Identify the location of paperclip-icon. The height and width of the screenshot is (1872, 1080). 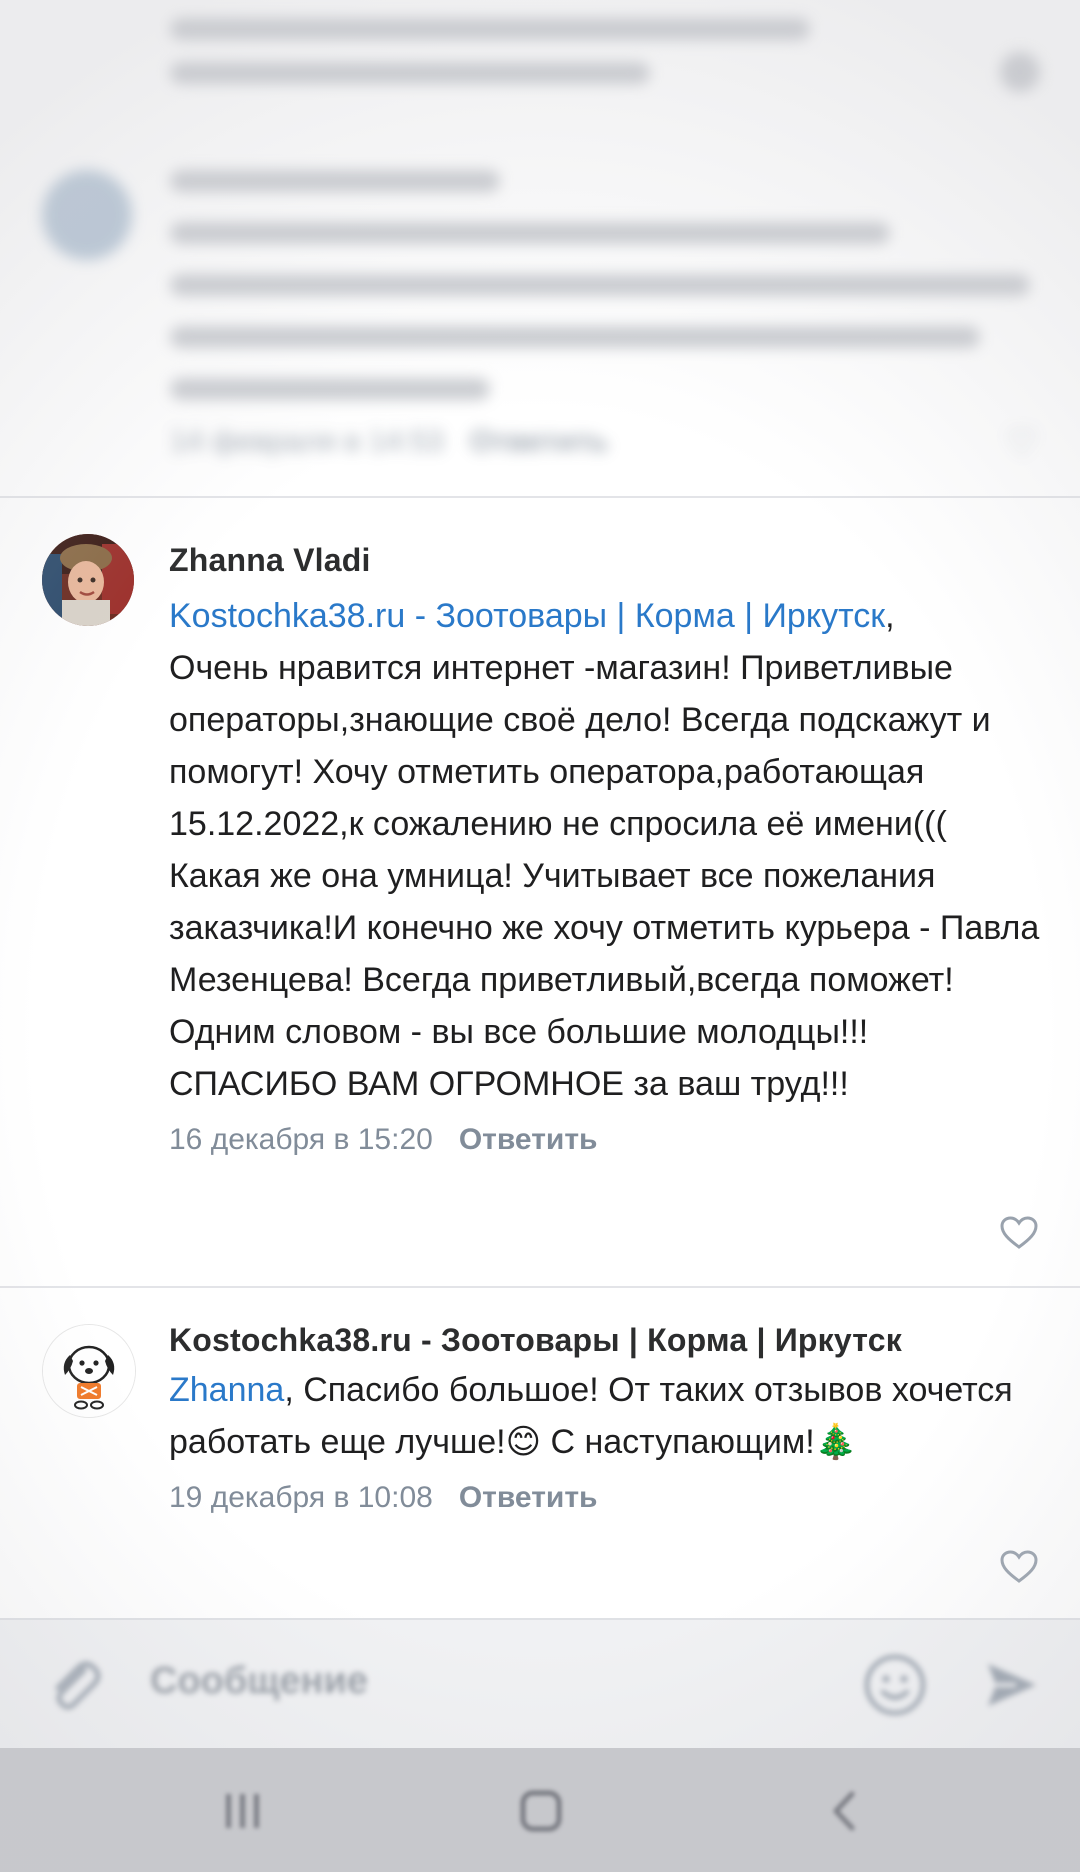
(74, 1686).